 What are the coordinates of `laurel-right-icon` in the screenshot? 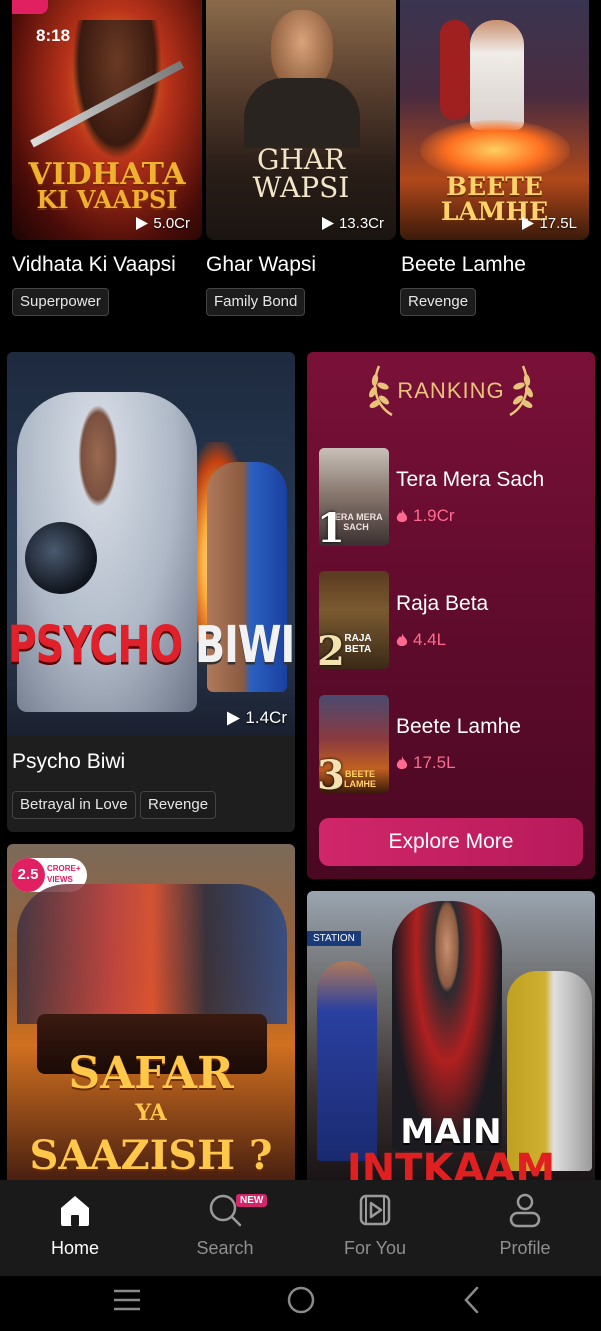 It's located at (521, 391).